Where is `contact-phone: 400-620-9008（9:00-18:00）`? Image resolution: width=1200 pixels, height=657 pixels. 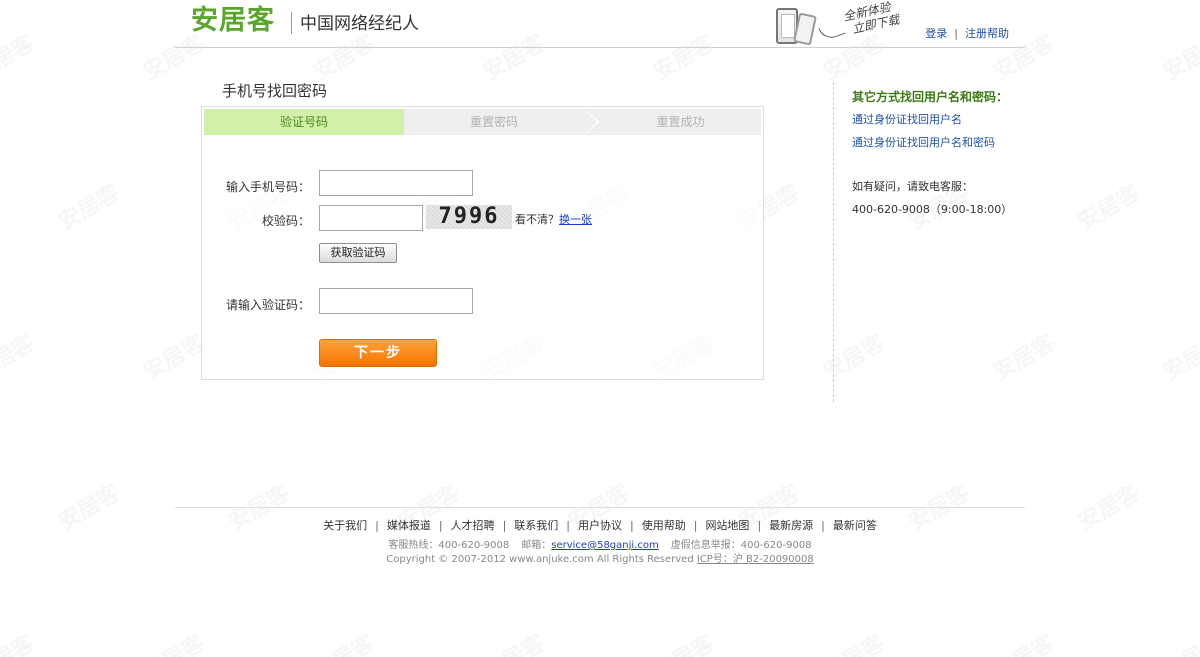
contact-phone: 400-620-9008（9:00-18:00） is located at coordinates (932, 209).